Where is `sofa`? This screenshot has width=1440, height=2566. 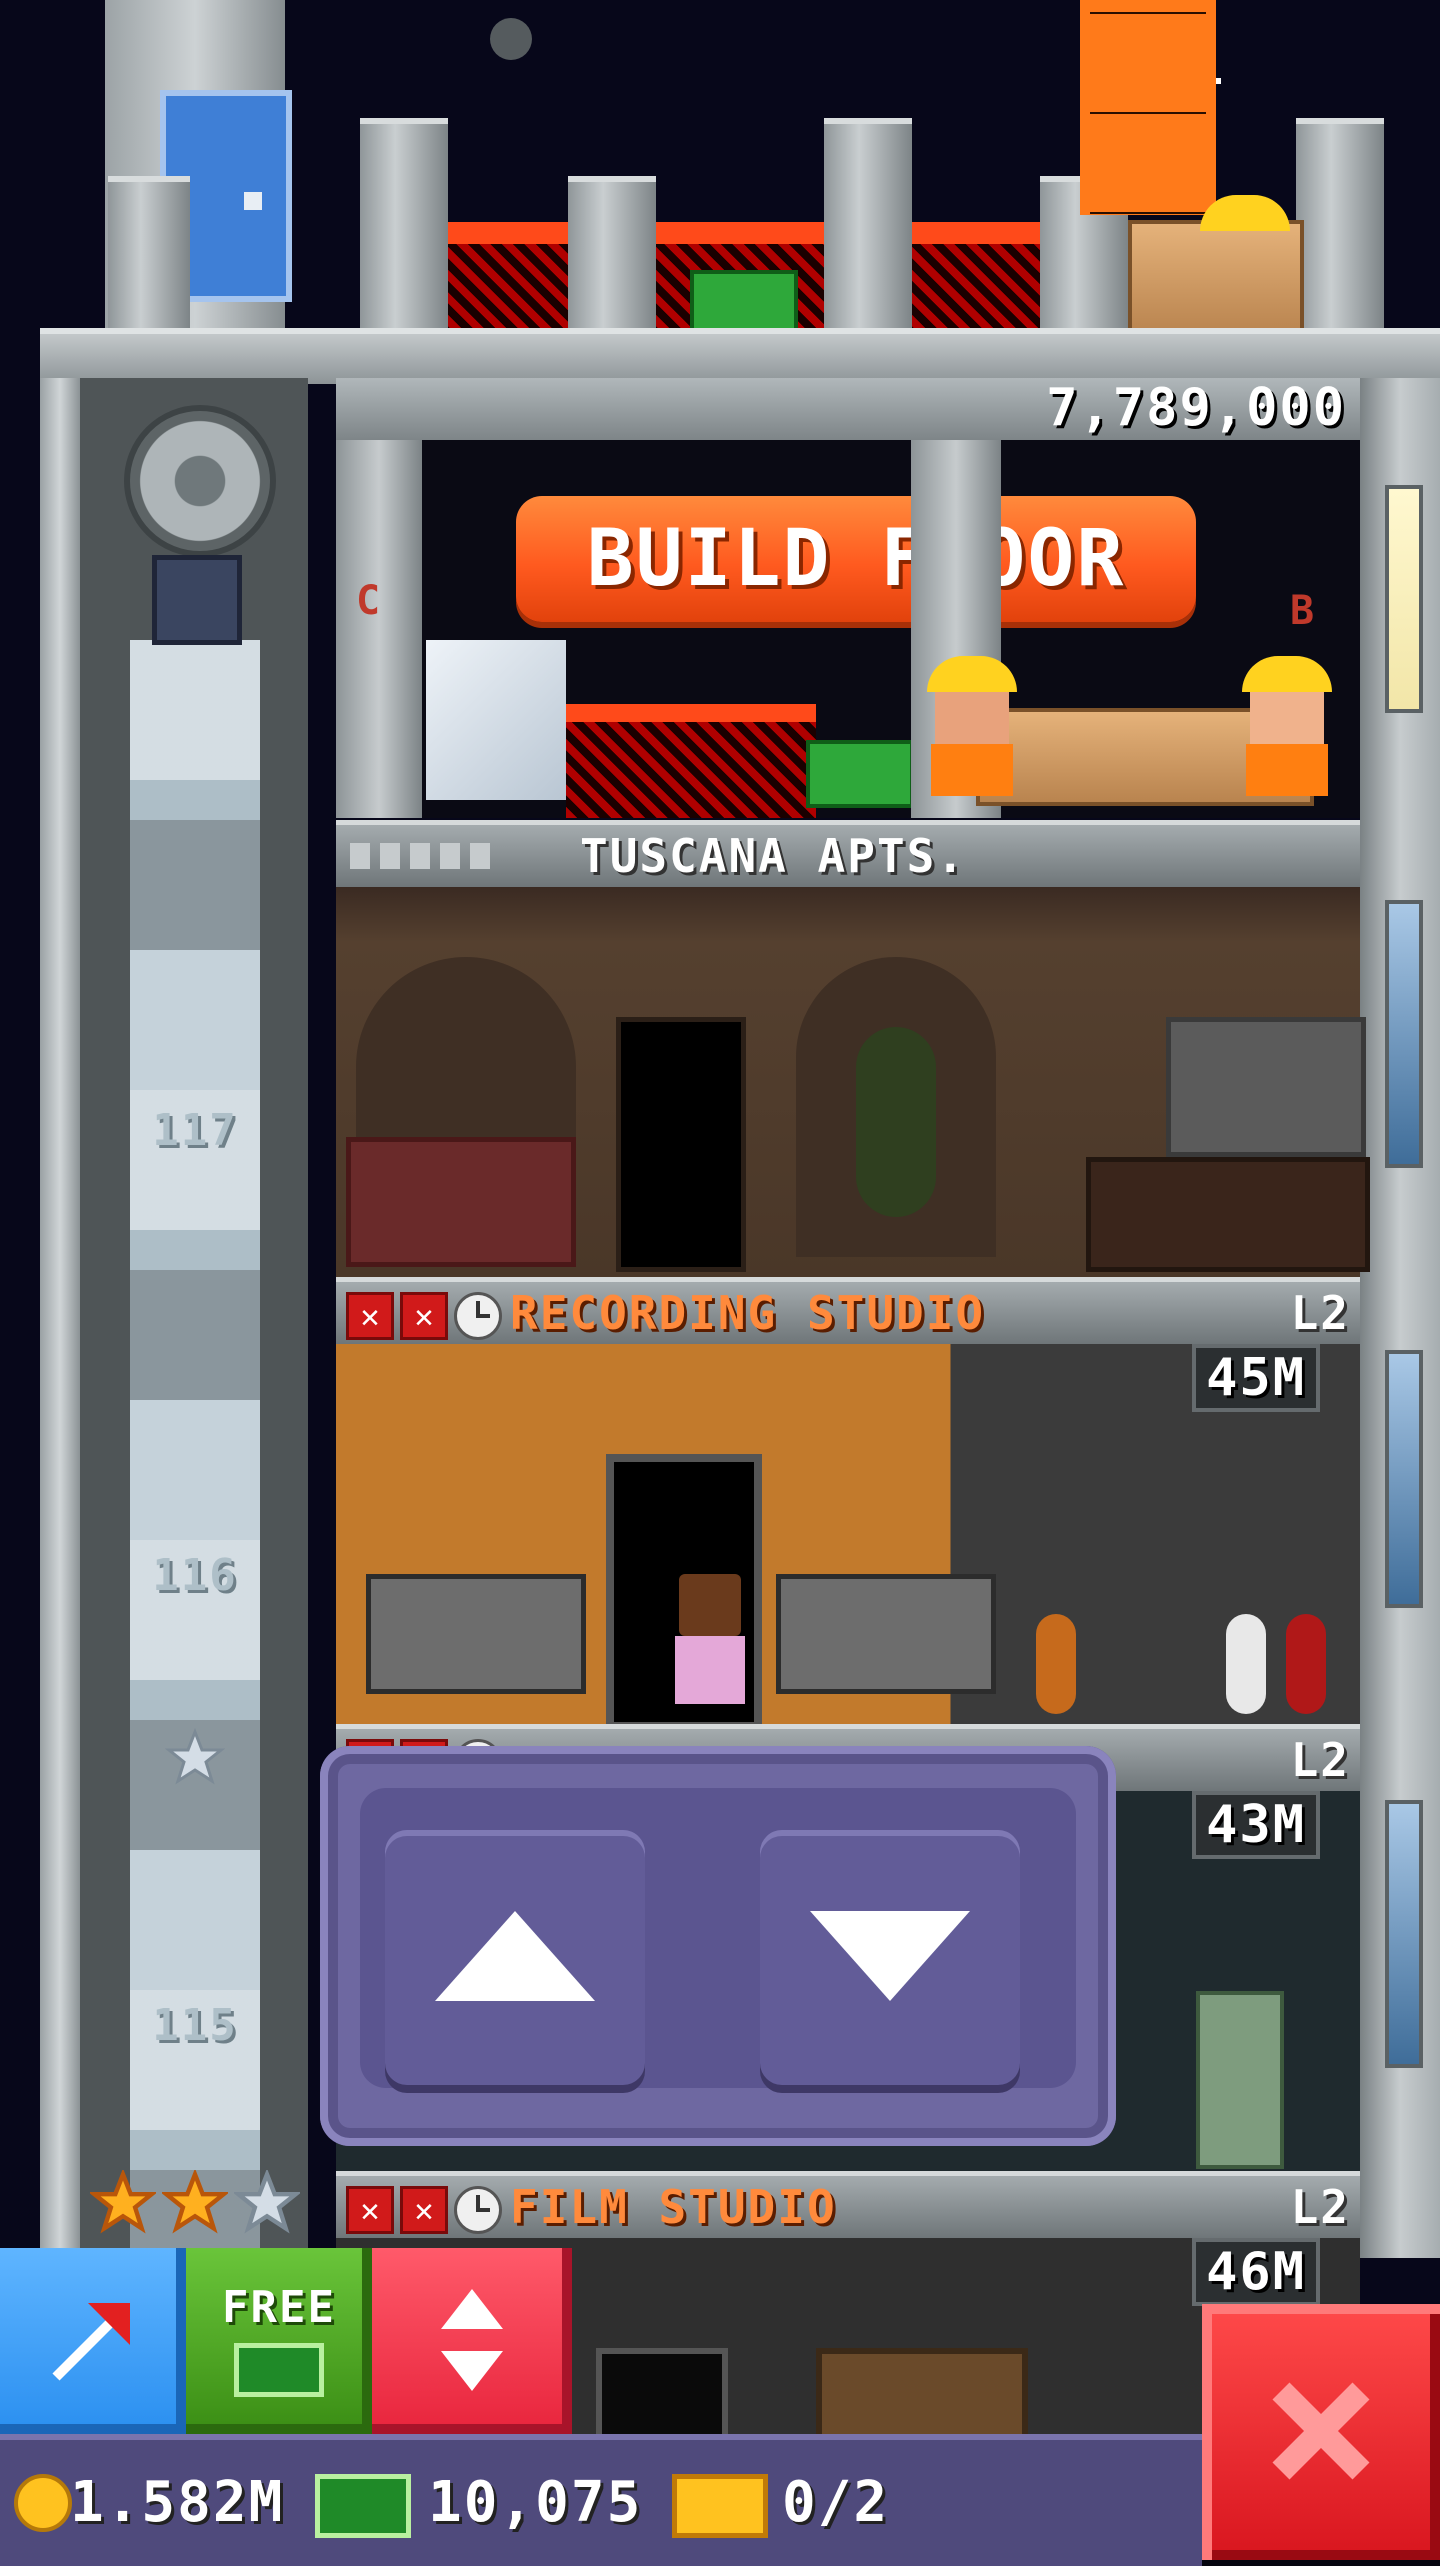
sofa is located at coordinates (461, 1202).